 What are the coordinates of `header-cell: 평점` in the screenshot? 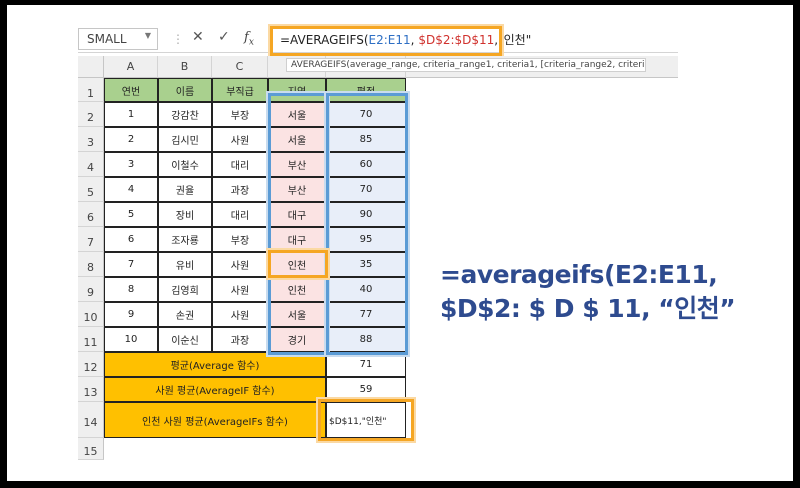 It's located at (366, 90).